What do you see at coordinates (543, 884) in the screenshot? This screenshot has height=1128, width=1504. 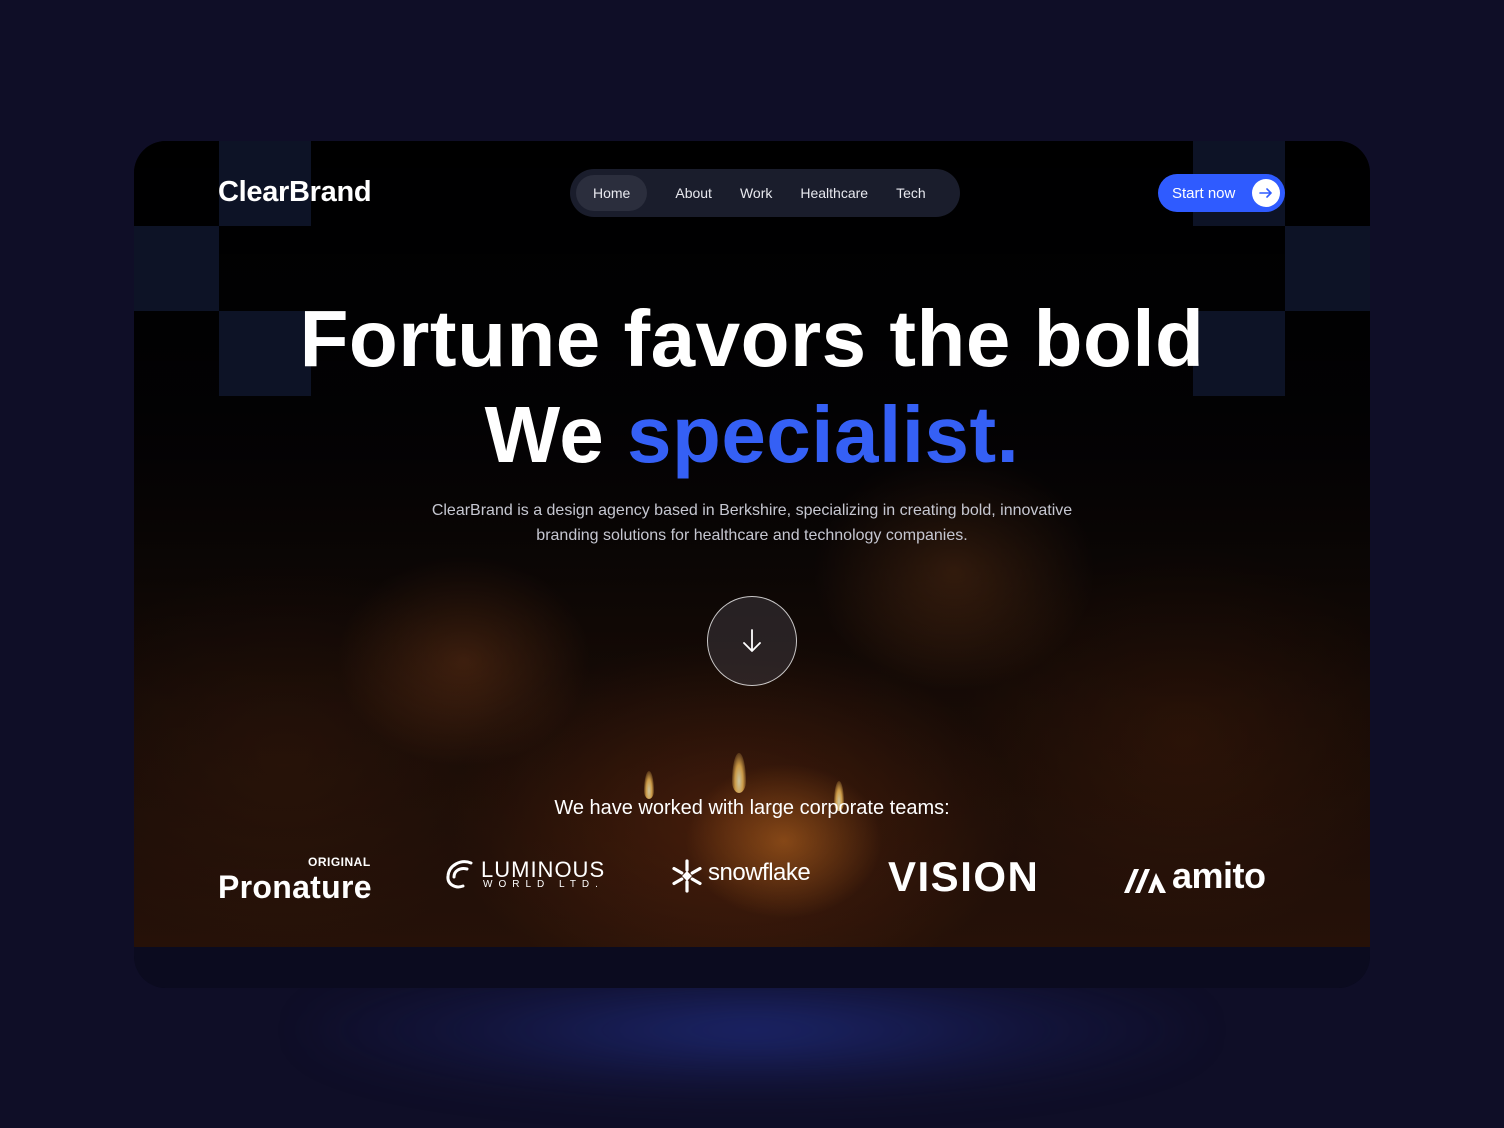 I see `logo-luminous-tag: WORLD LTD.` at bounding box center [543, 884].